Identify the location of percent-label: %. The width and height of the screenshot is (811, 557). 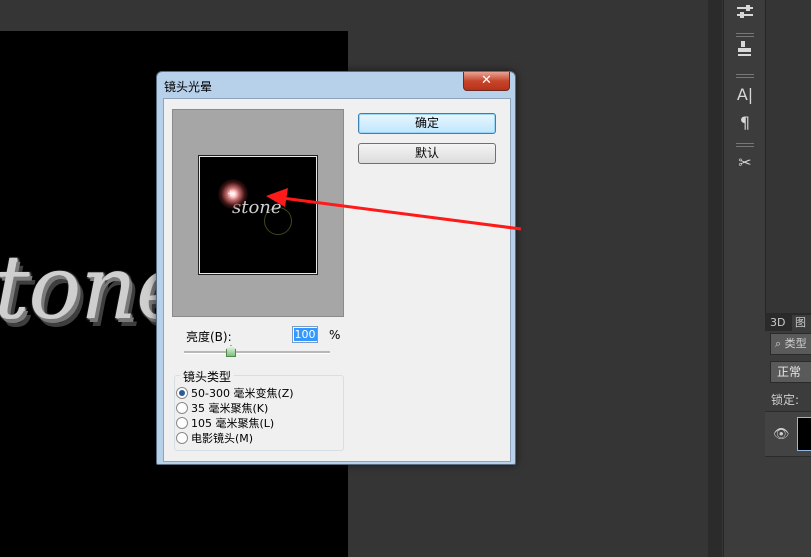
(335, 335).